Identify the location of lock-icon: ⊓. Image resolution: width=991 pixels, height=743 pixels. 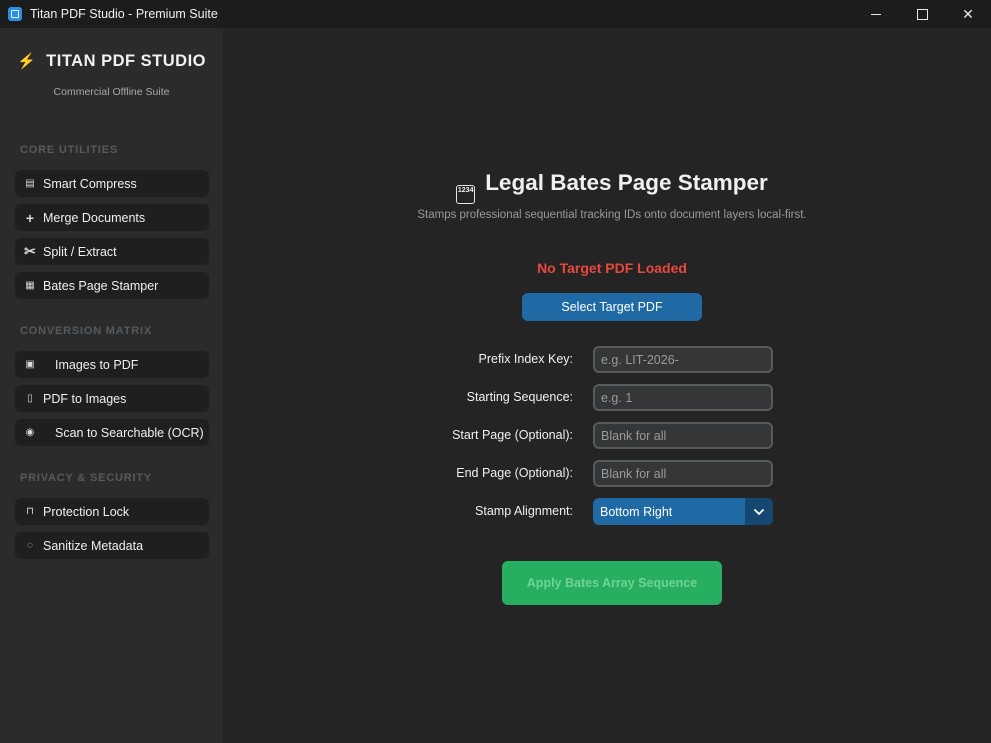
(30, 511).